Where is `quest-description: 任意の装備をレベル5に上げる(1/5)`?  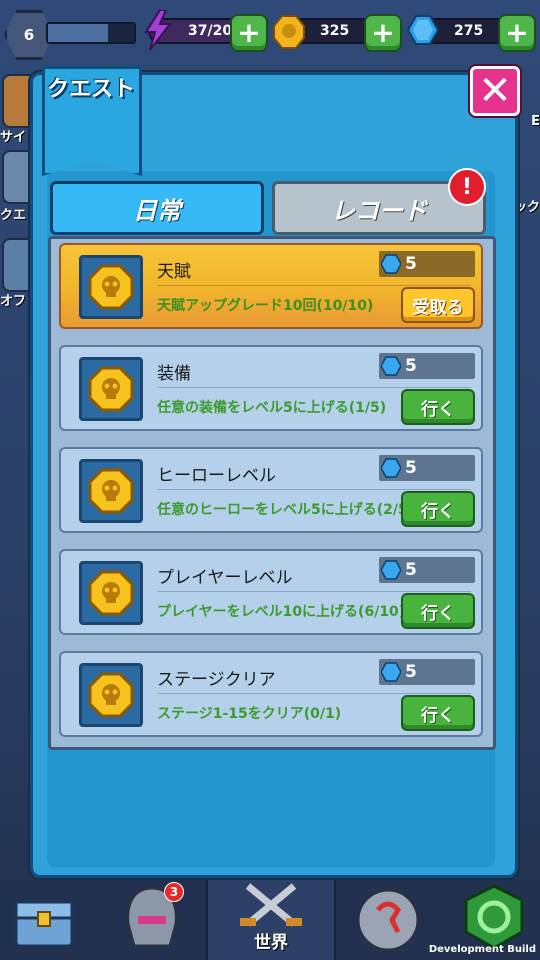
quest-description: 任意の装備をレベル5に上げる(1/5) is located at coordinates (272, 408).